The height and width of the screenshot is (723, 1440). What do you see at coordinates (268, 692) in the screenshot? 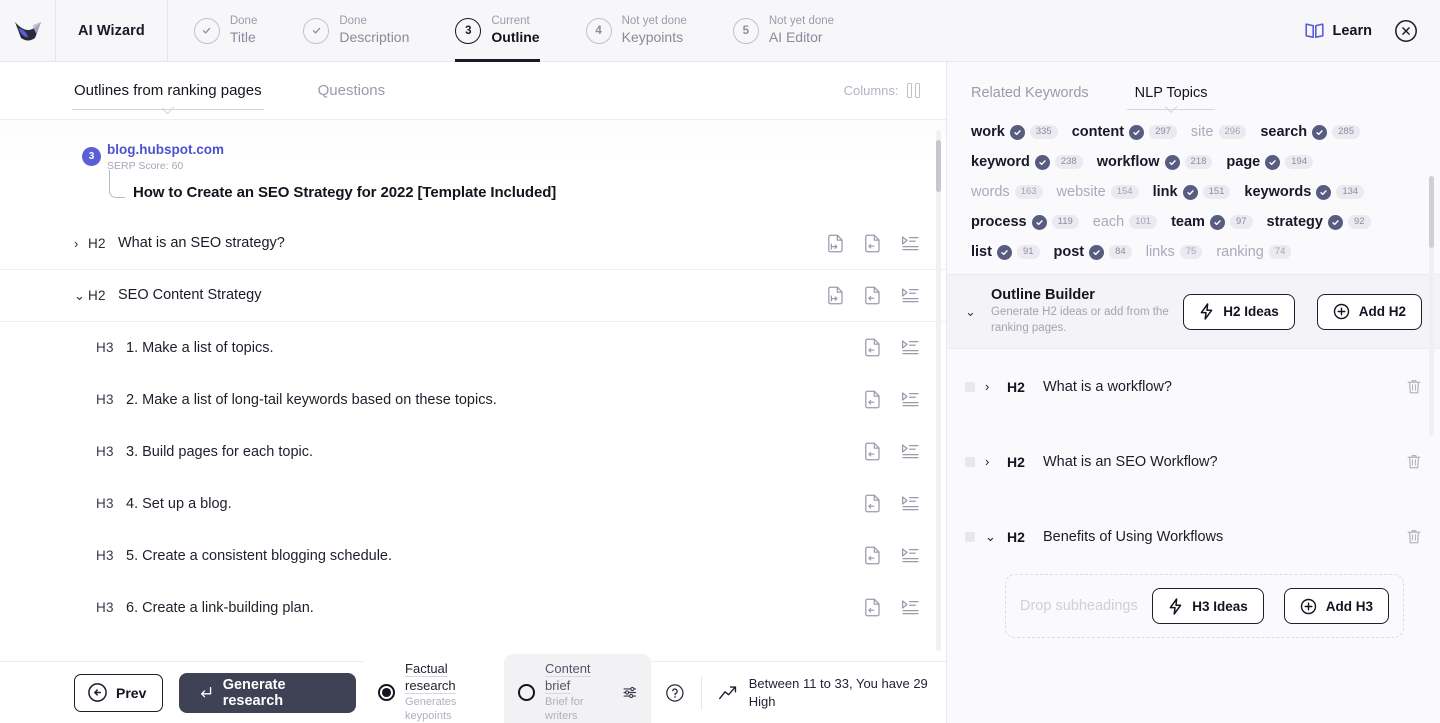
I see `generate-research-button: Generate research` at bounding box center [268, 692].